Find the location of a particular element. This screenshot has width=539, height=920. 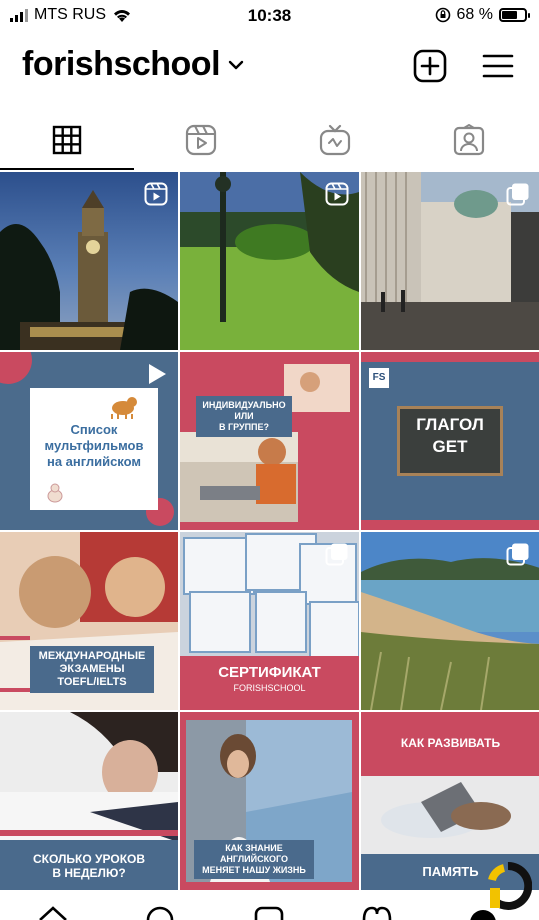

hamburger-icon is located at coordinates (498, 66).